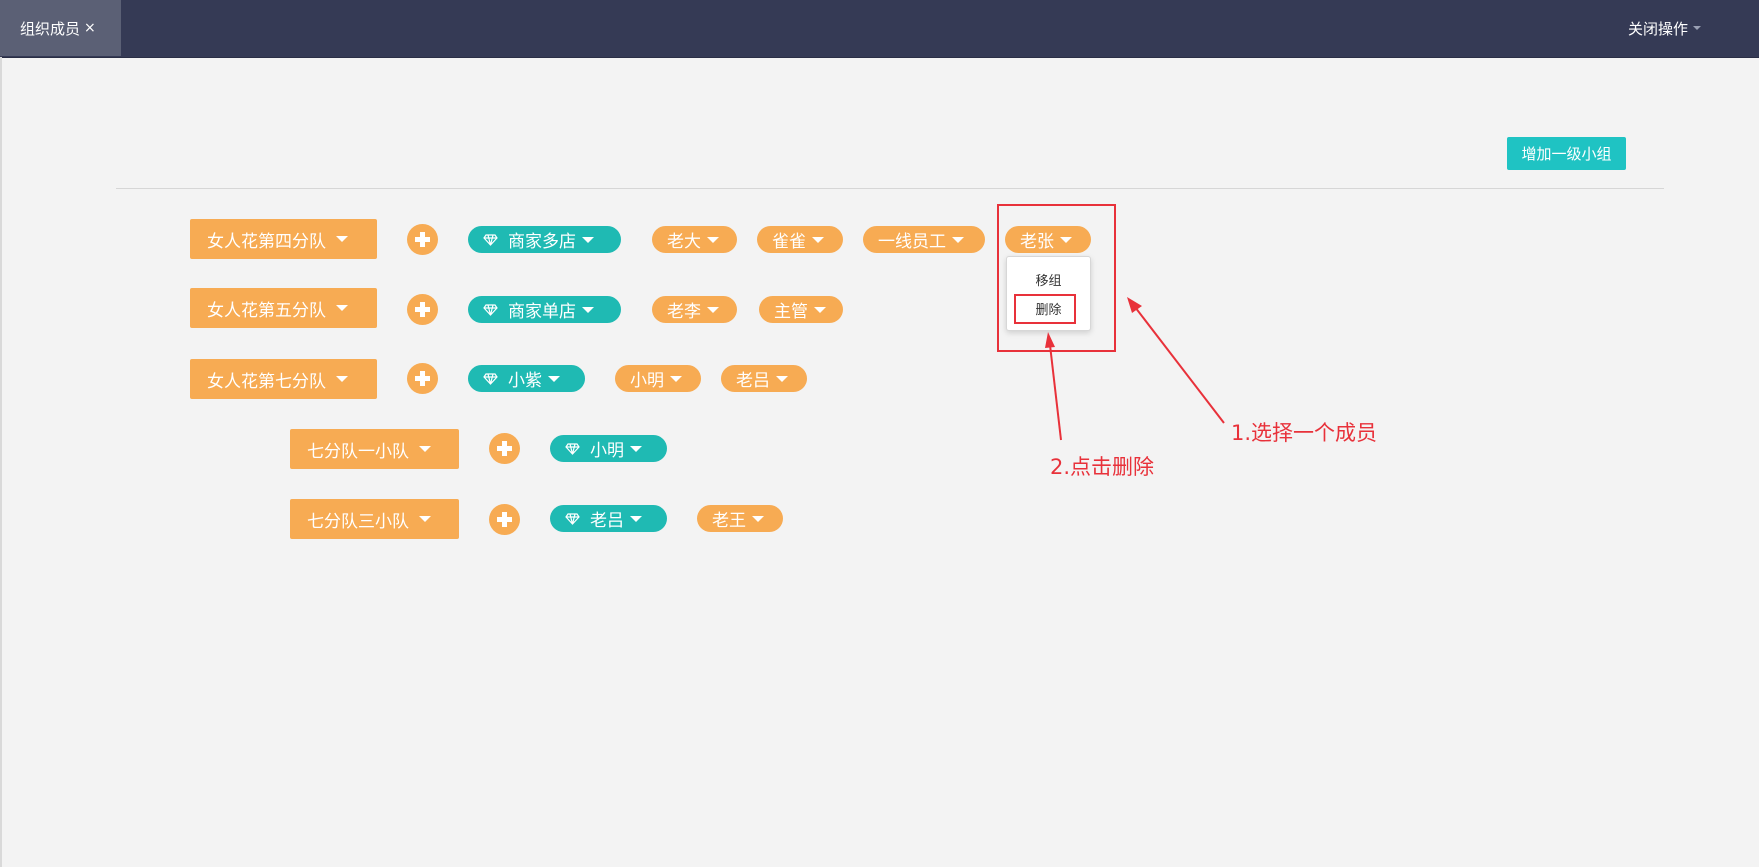 This screenshot has height=867, width=1759. I want to click on annotation-arrows, so click(1135, 369).